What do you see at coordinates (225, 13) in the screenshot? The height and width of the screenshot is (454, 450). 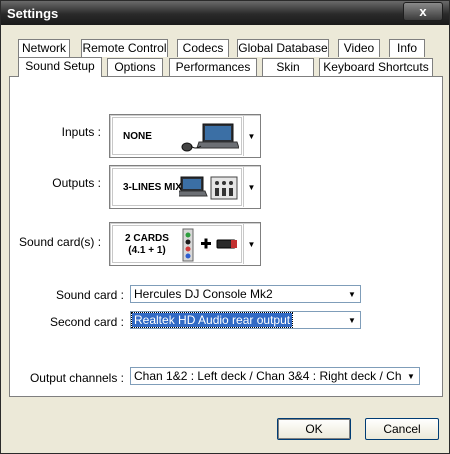 I see `title-bar: Settings x` at bounding box center [225, 13].